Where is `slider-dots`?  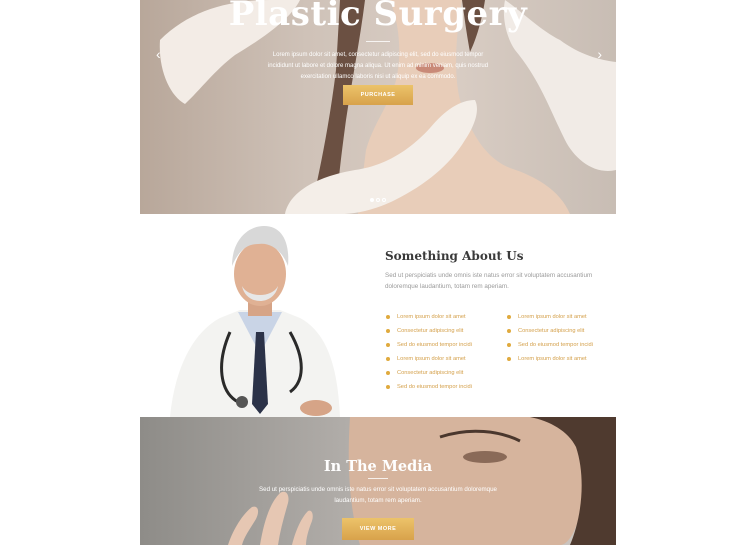
slider-dots is located at coordinates (378, 200).